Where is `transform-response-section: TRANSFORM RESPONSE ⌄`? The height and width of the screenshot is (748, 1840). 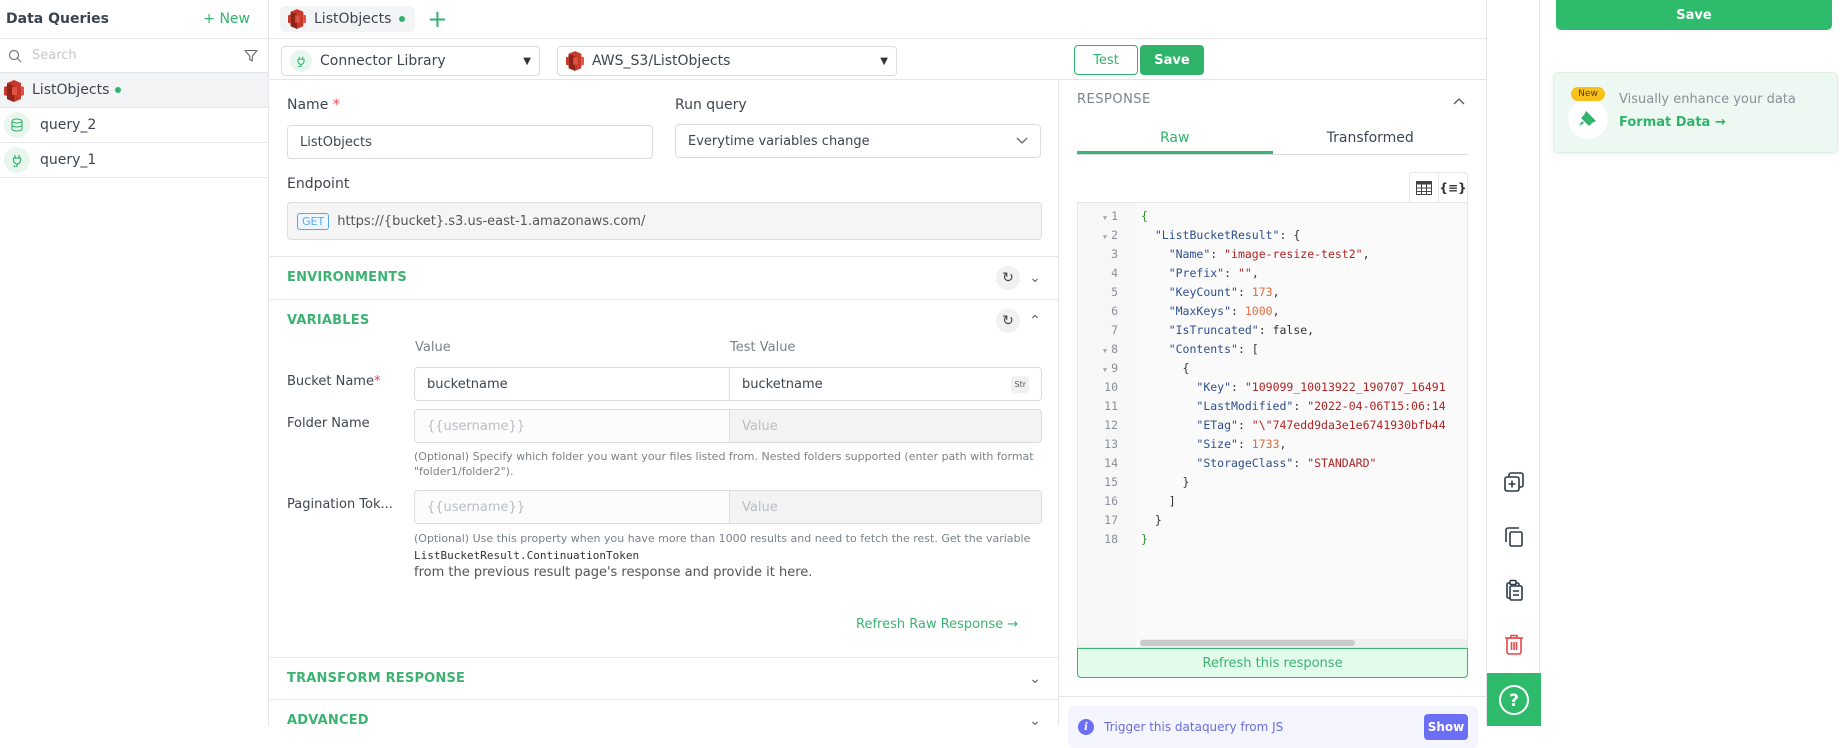 transform-response-section: TRANSFORM RESPONSE ⌄ is located at coordinates (664, 678).